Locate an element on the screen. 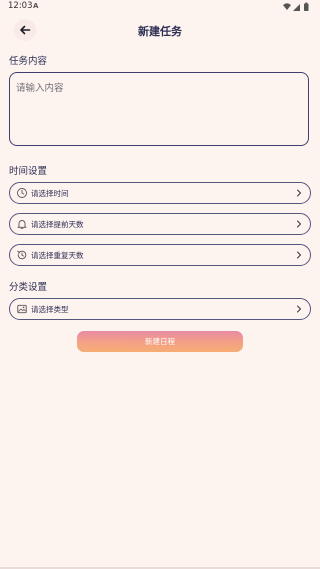  select-advance-days-row: 请选择提前天数 is located at coordinates (160, 224).